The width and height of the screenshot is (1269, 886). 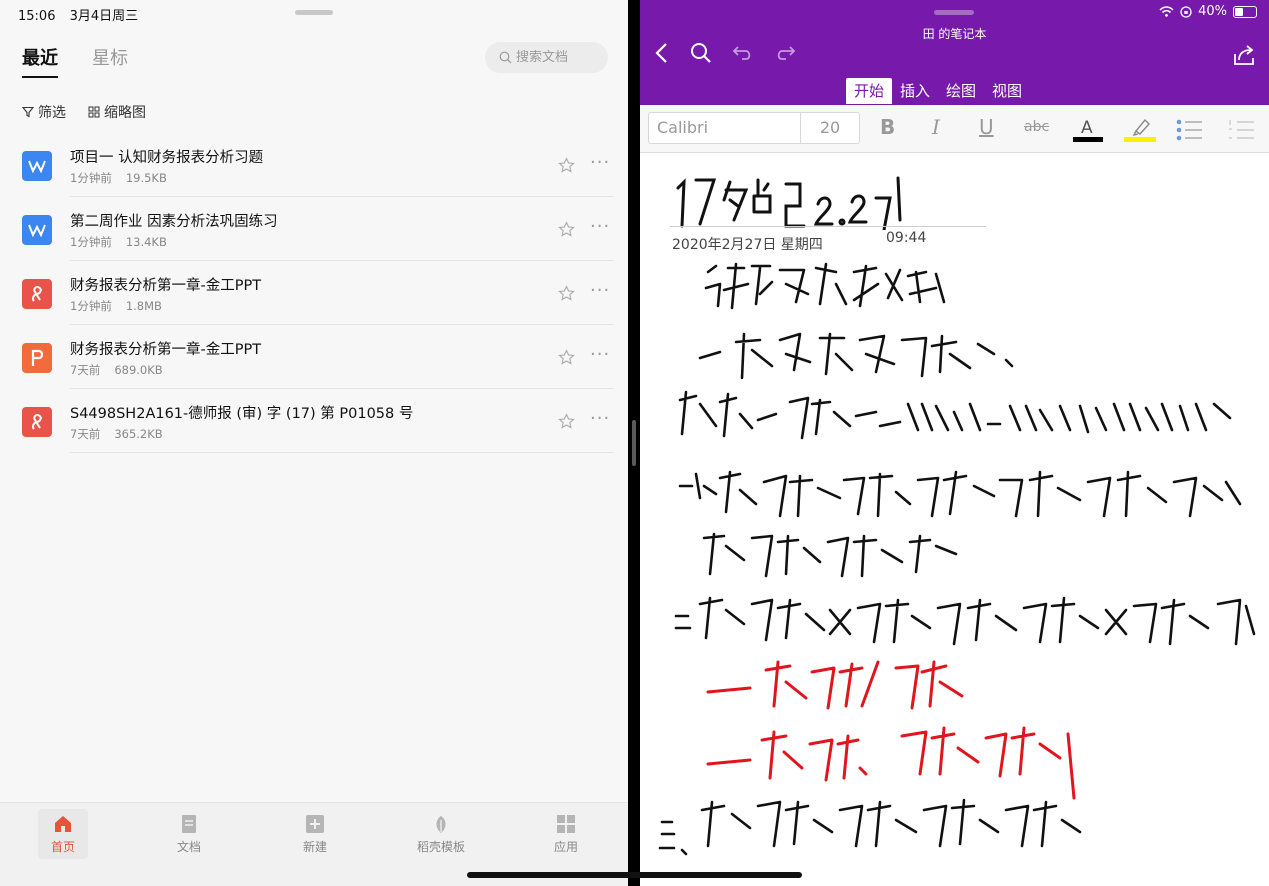 What do you see at coordinates (1189, 130) in the screenshot?
I see `bullet-list-icon` at bounding box center [1189, 130].